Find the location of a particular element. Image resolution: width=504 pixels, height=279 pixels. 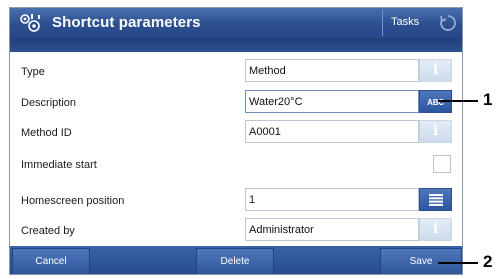

title-sub-bar is located at coordinates (236, 45).